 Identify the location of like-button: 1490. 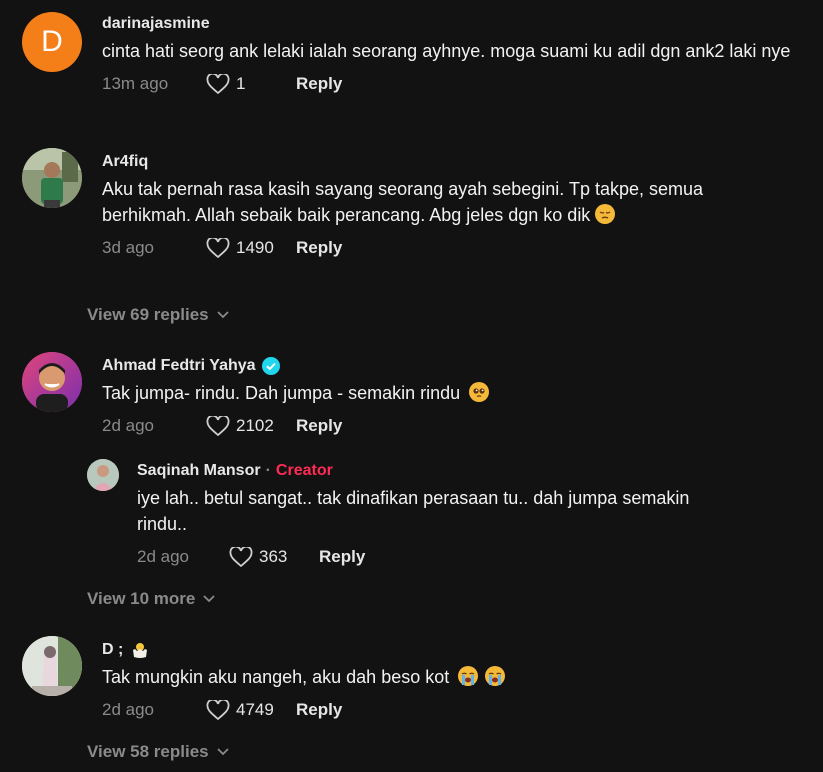
(251, 248).